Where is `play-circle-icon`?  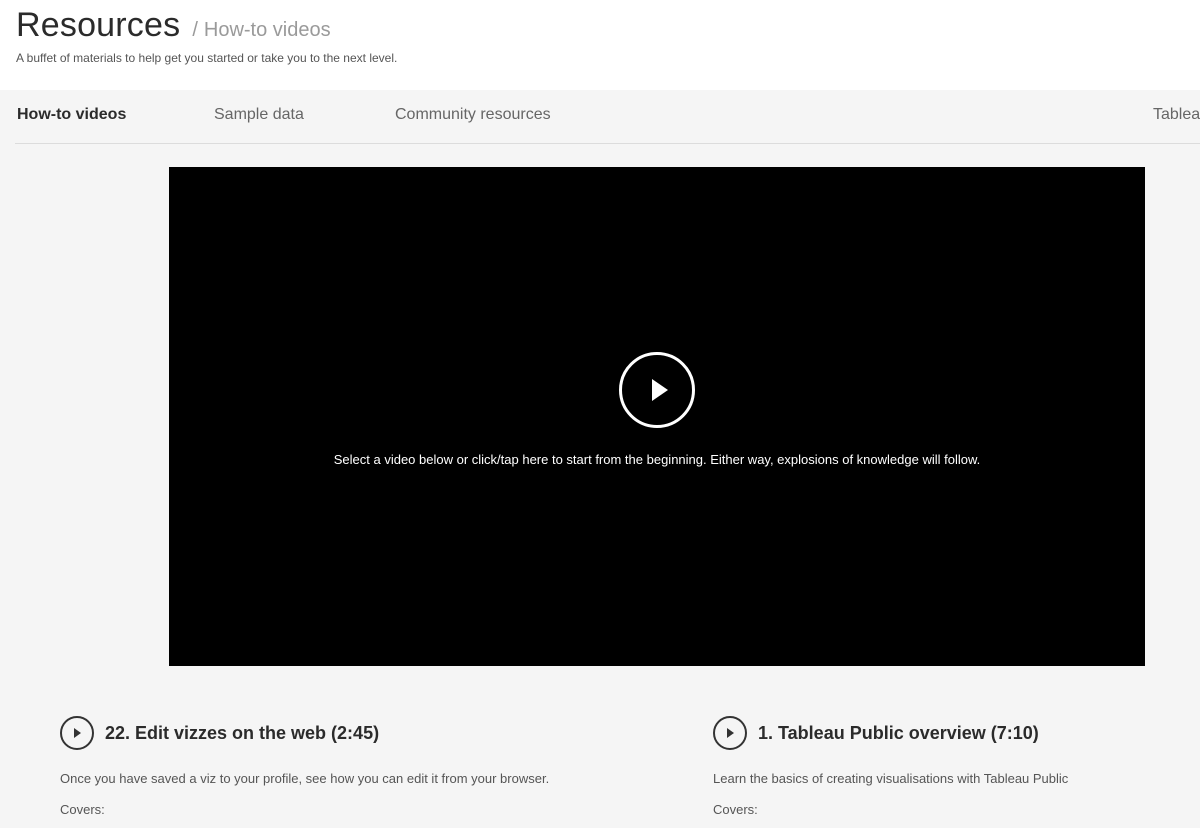
play-circle-icon is located at coordinates (657, 390).